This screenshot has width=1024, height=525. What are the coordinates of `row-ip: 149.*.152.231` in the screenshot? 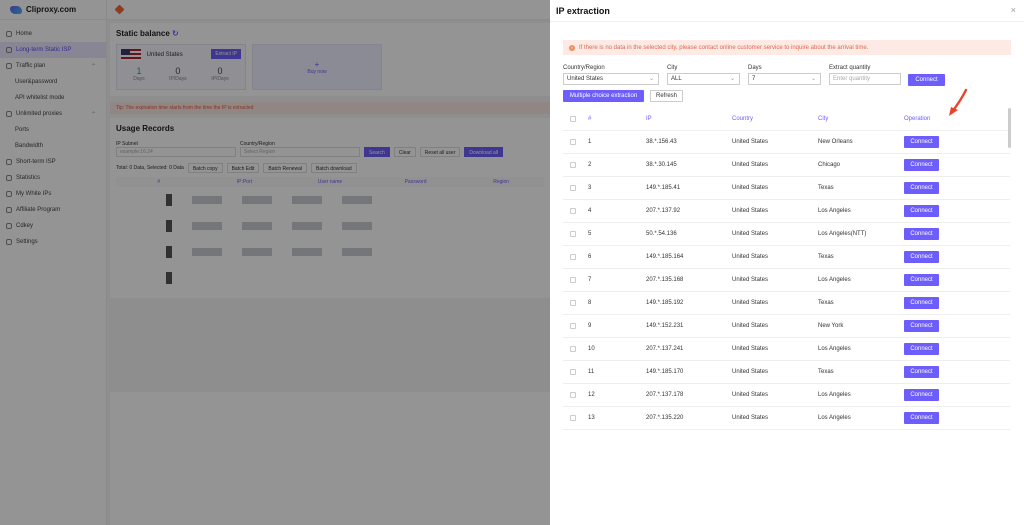 It's located at (665, 326).